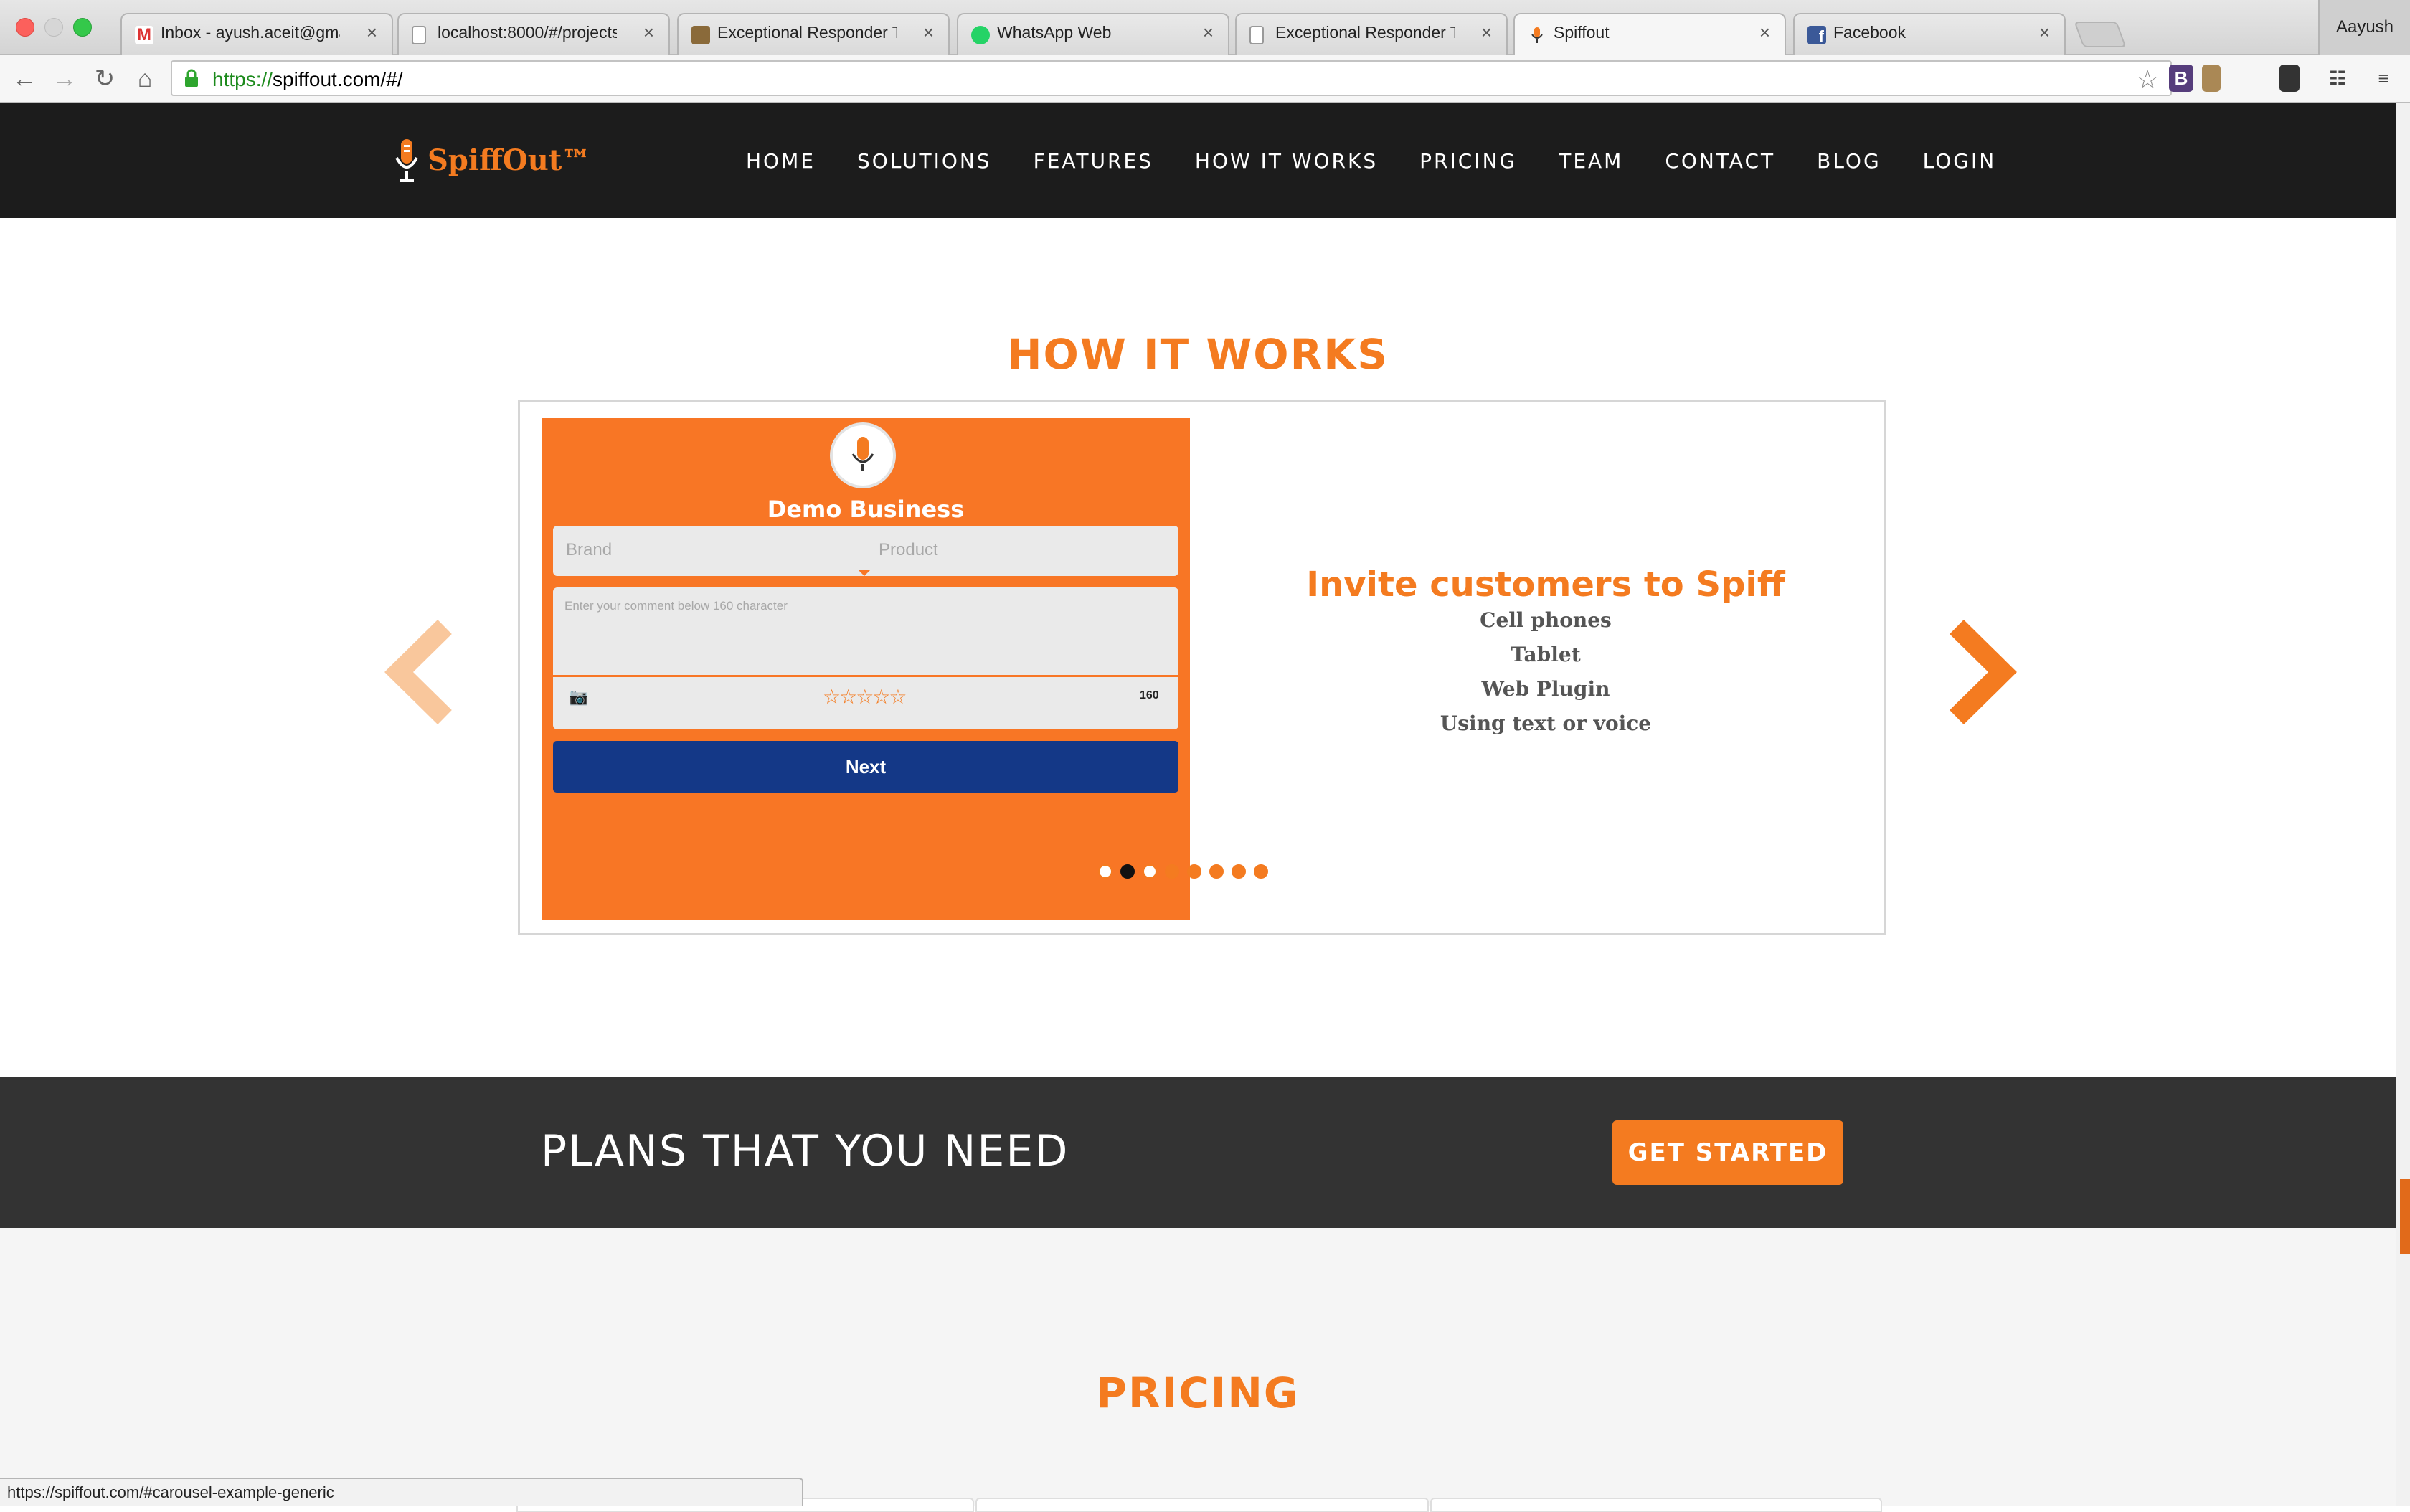 The height and width of the screenshot is (1512, 2410). Describe the element at coordinates (1727, 1152) in the screenshot. I see `get-started-button: GET STARTED` at that location.